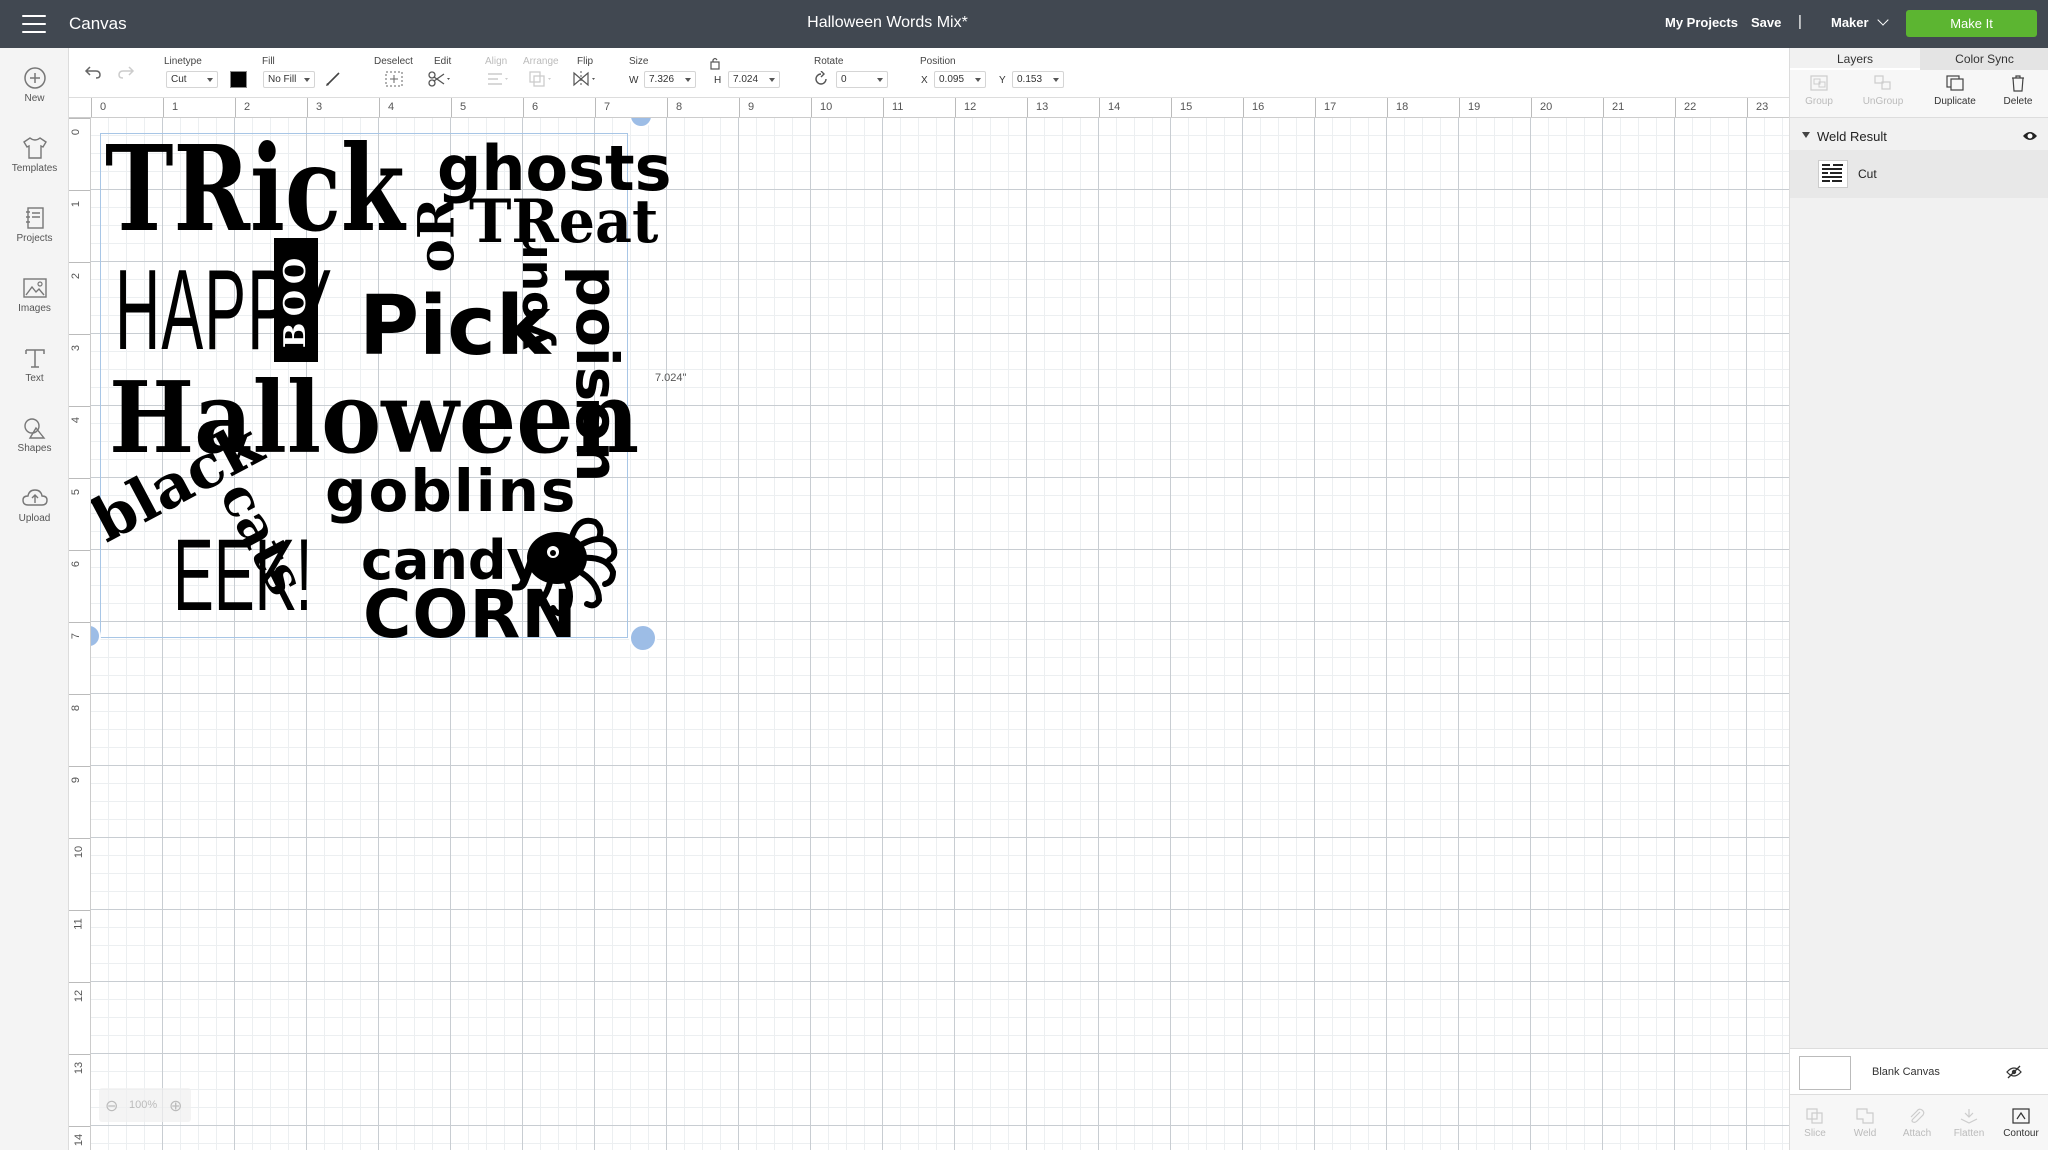  What do you see at coordinates (1882, 20) in the screenshot?
I see `chevron-down-icon` at bounding box center [1882, 20].